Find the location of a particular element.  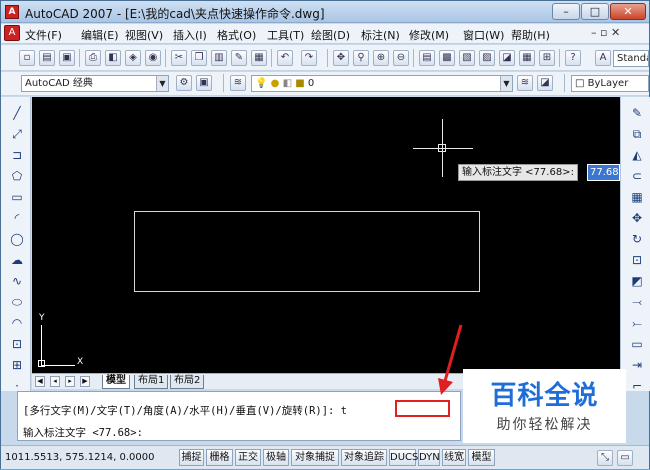

copy-object-icon: ⧉ is located at coordinates (637, 134).